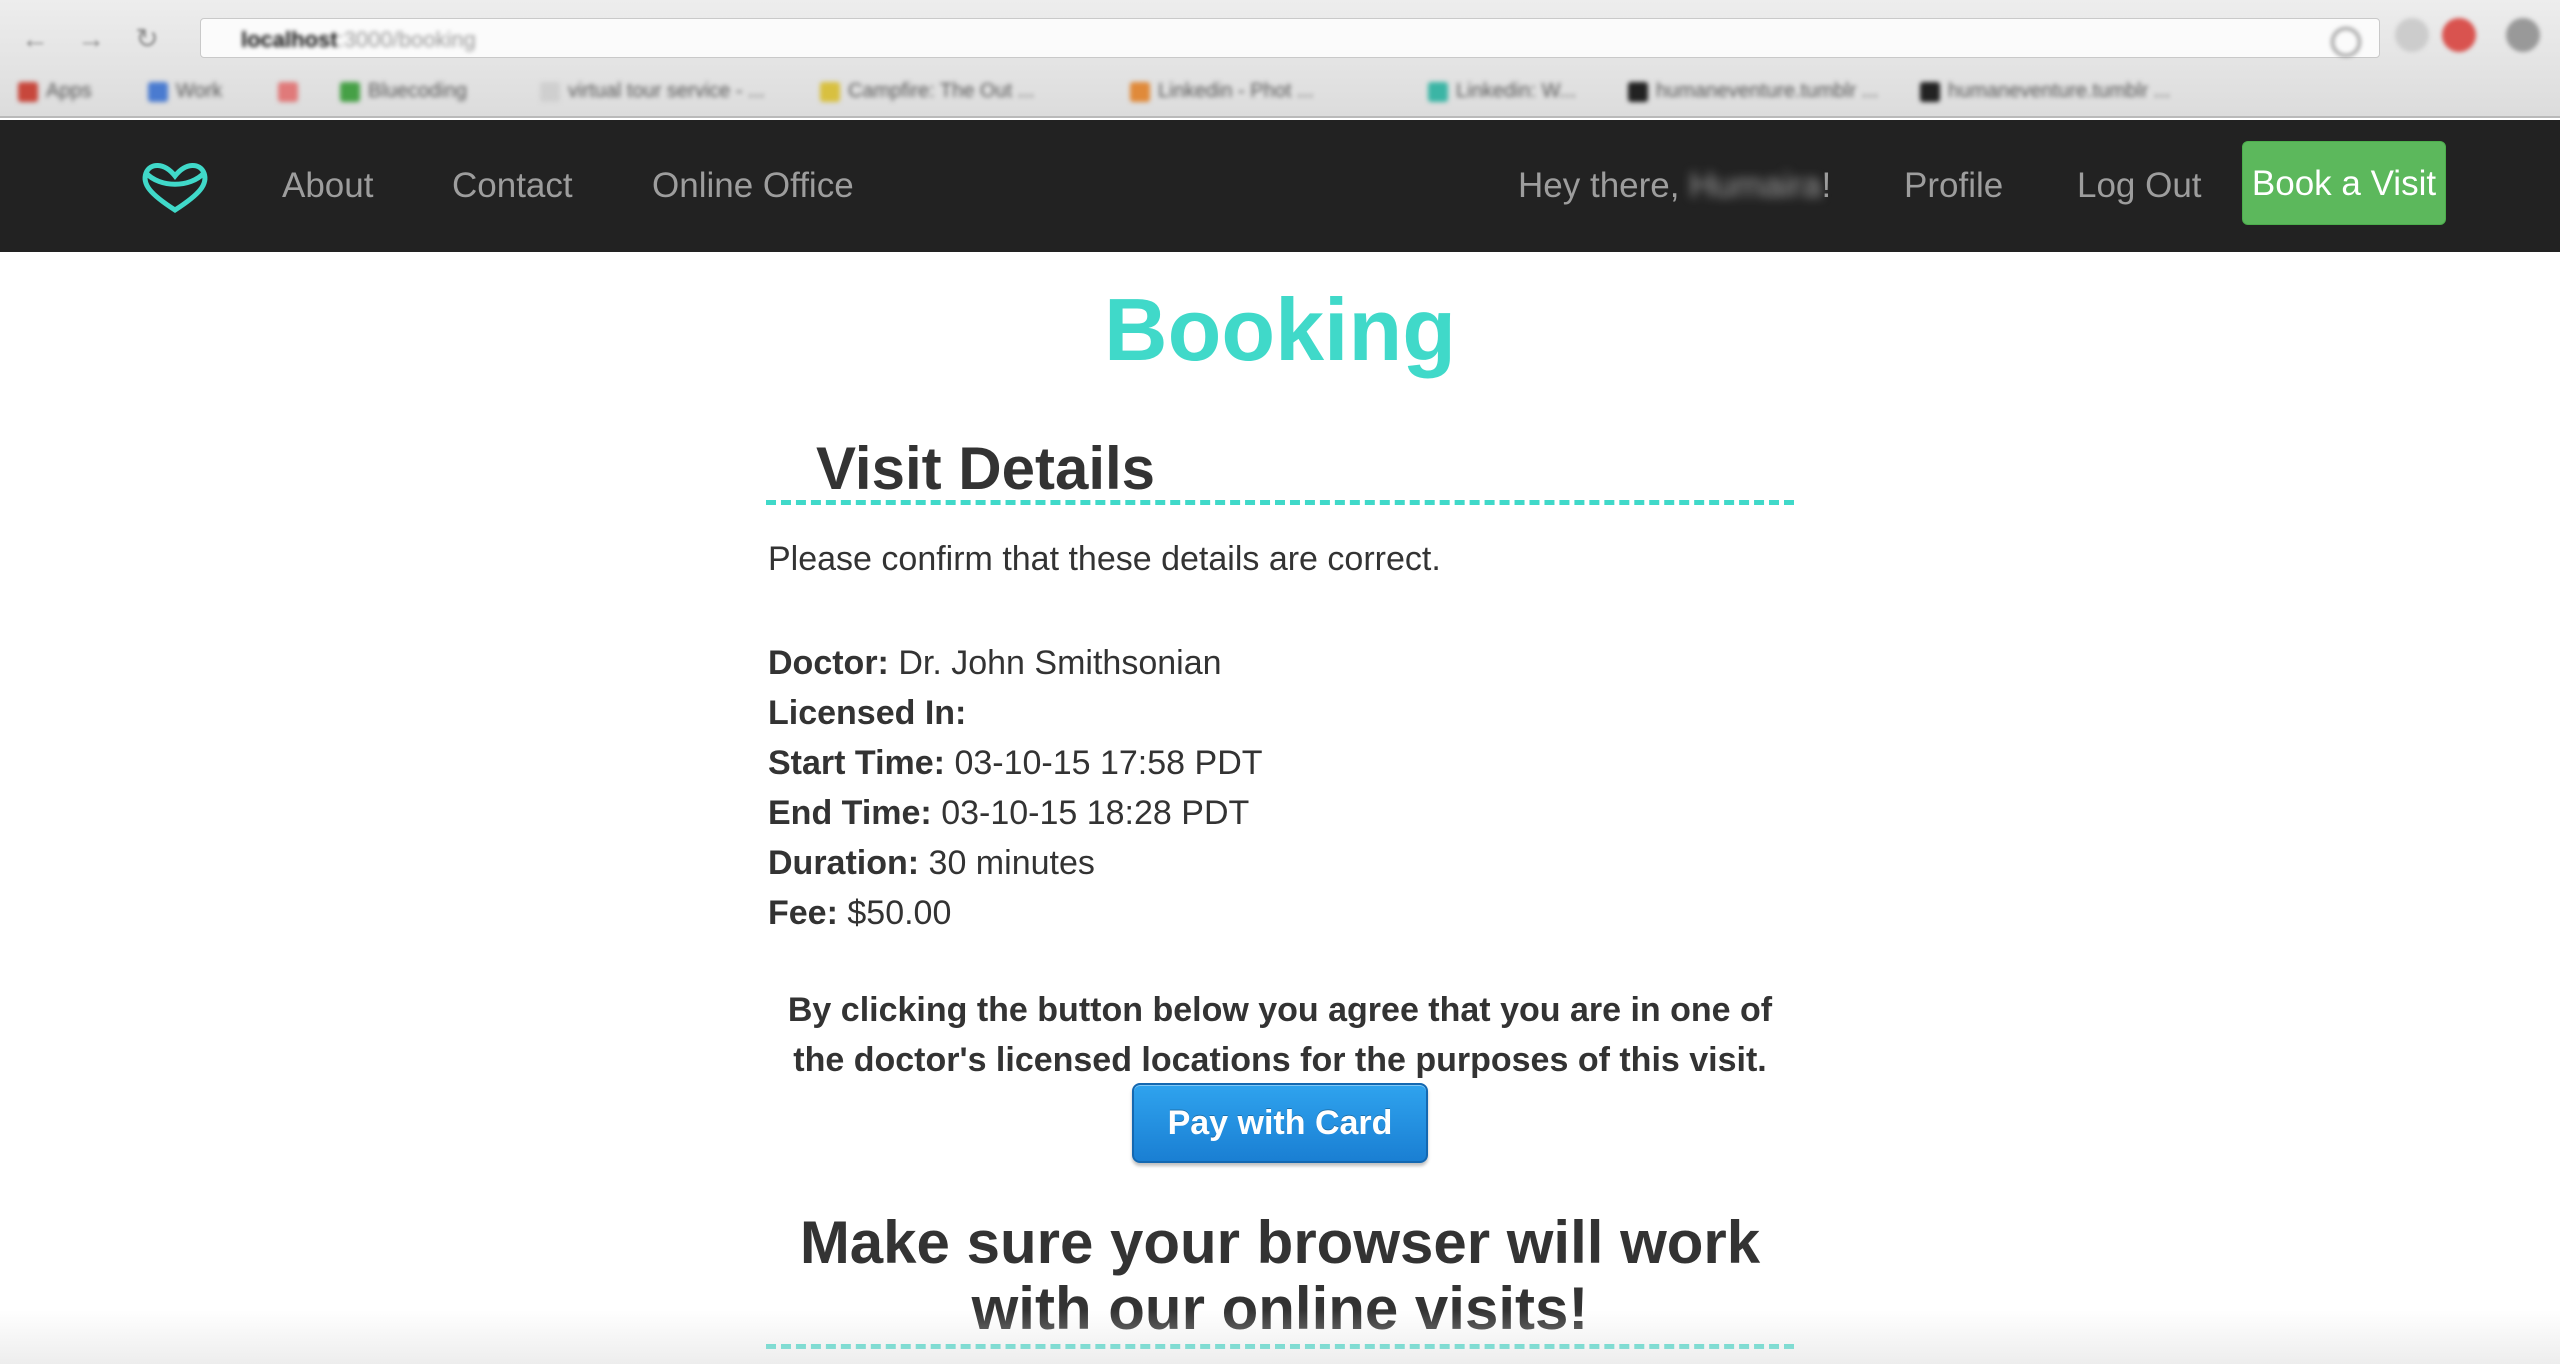 This screenshot has height=1364, width=2560. Describe the element at coordinates (1953, 186) in the screenshot. I see `nav-link-profile: Profile` at that location.